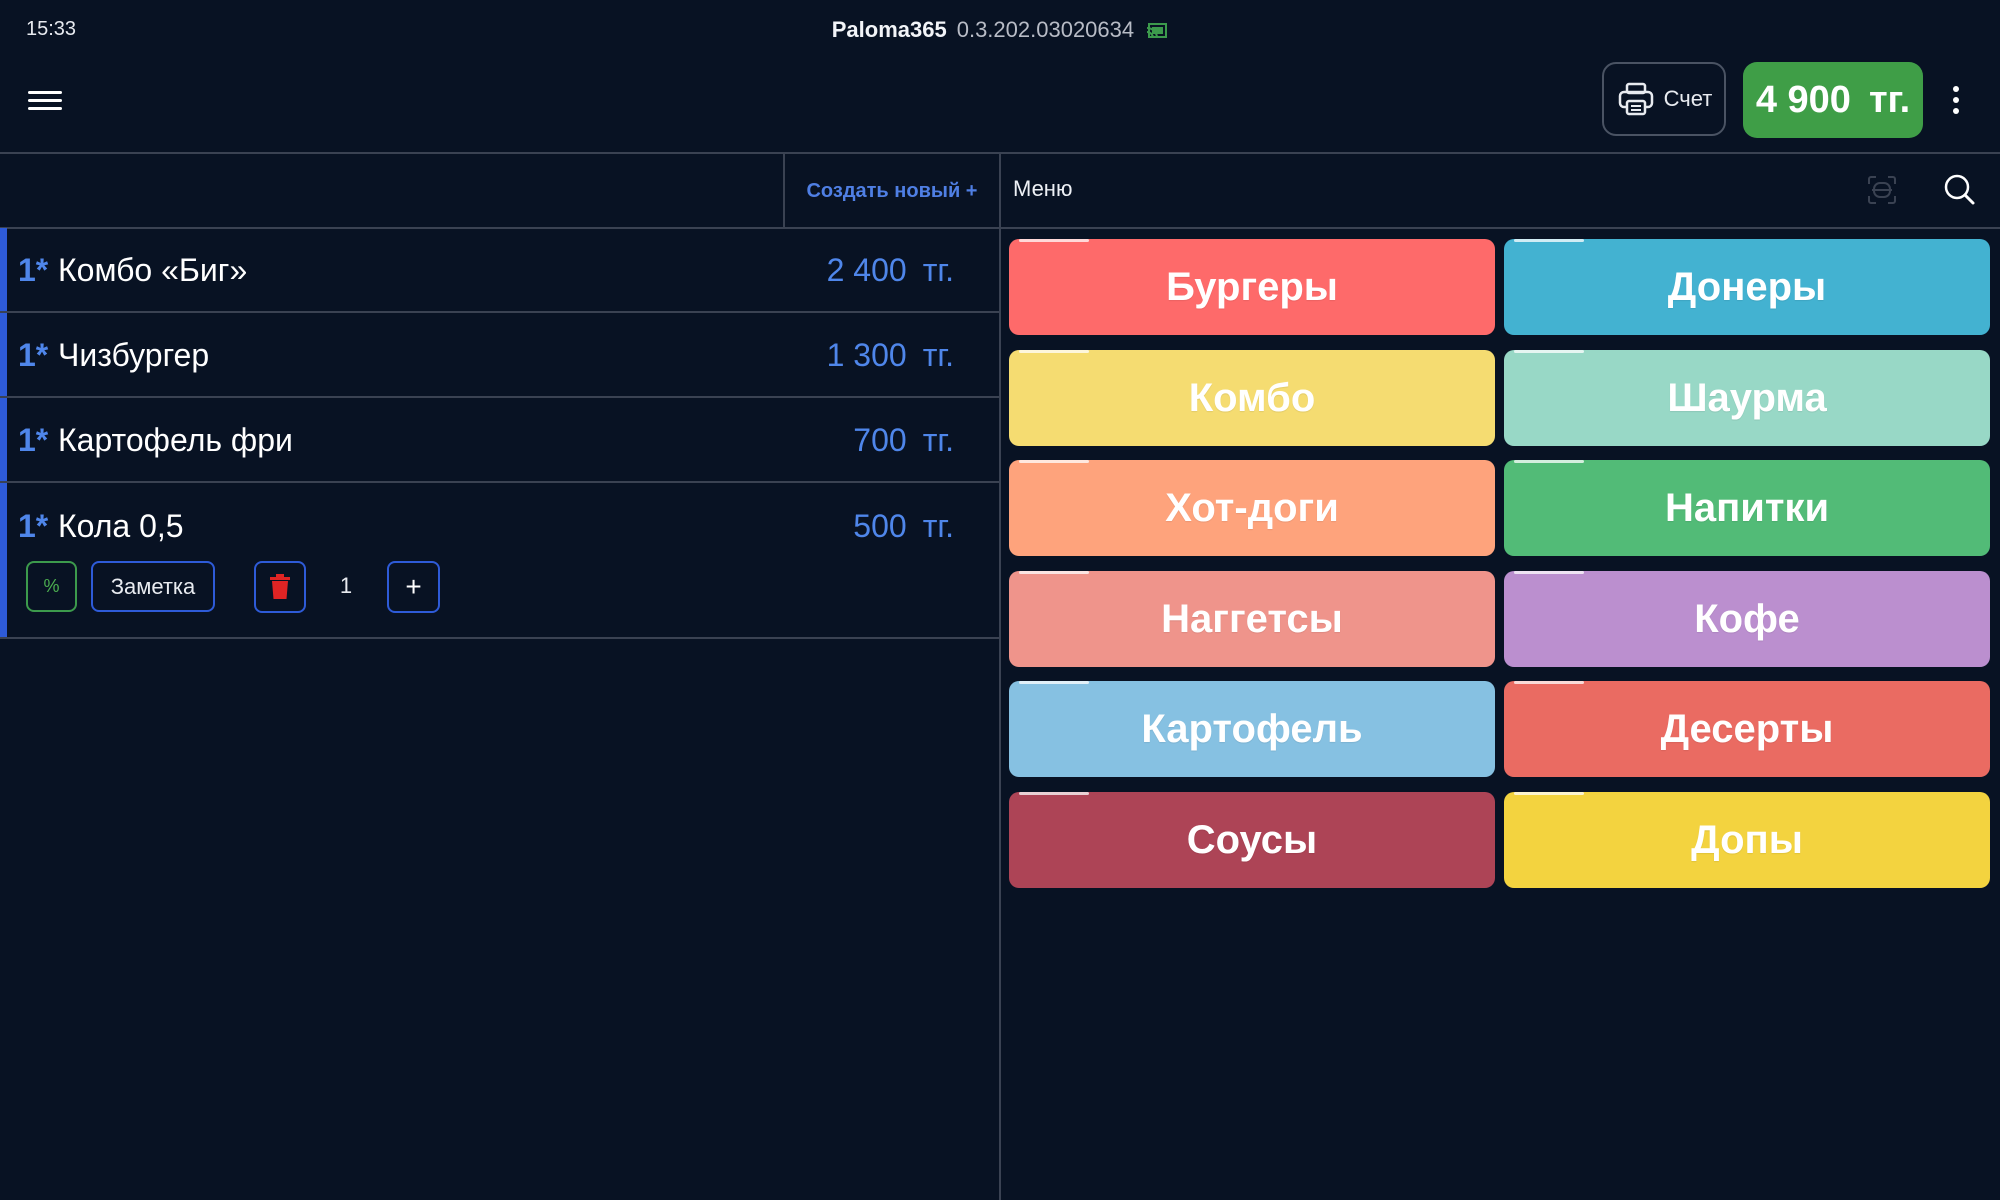 Image resolution: width=2000 pixels, height=1200 pixels. I want to click on total-amount-button: 4 900 тг., so click(1833, 100).